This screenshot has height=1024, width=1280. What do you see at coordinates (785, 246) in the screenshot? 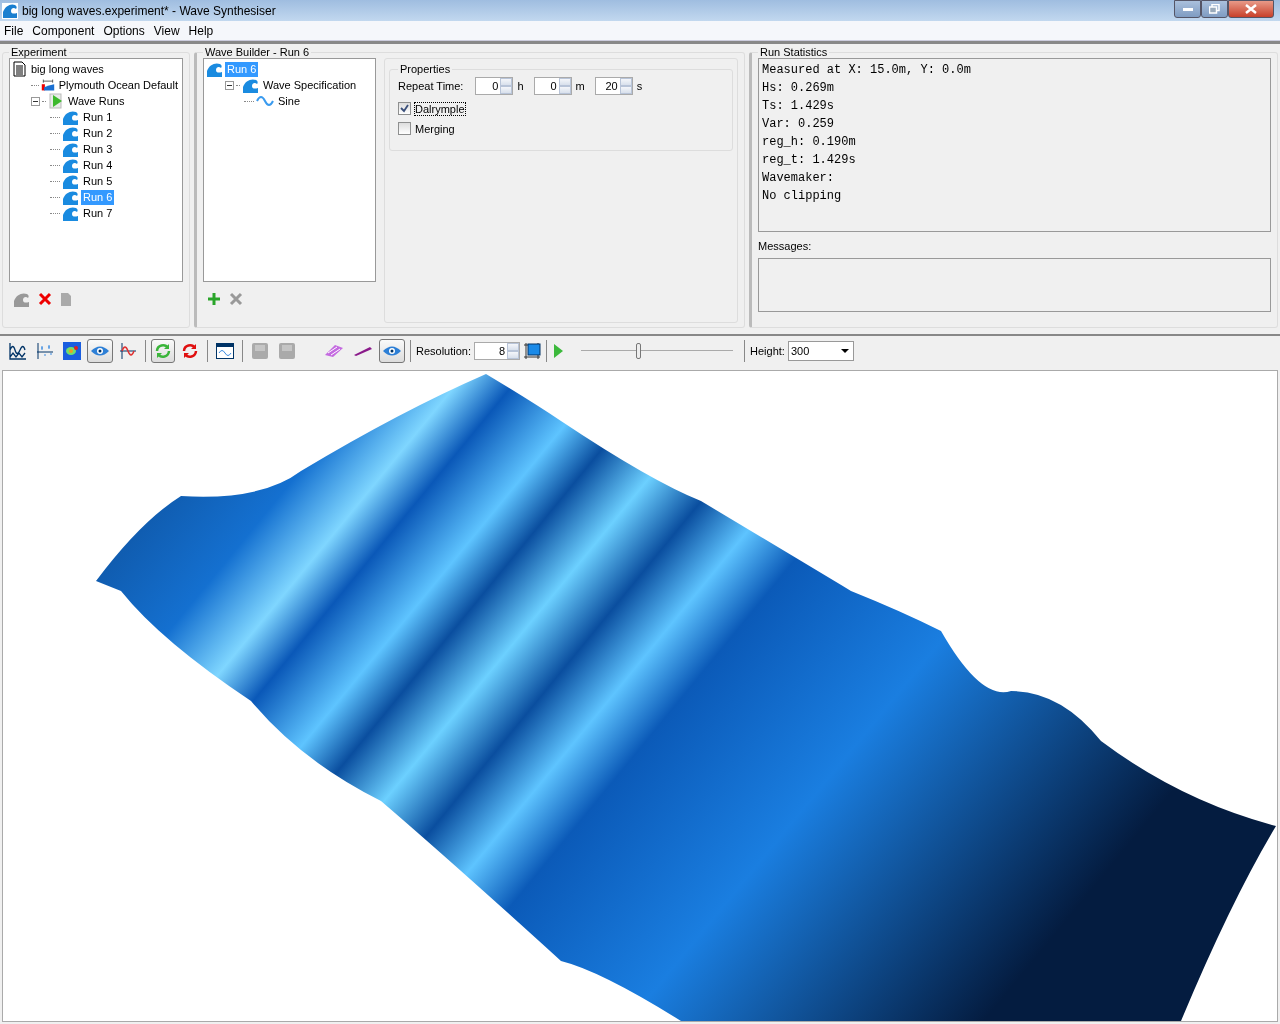
I see `messages-label: Messages:` at bounding box center [785, 246].